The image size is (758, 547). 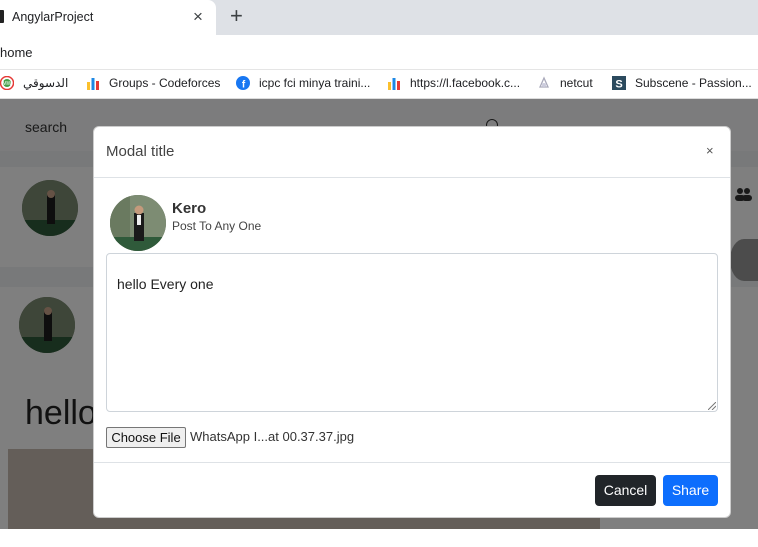 I want to click on bookmark-item: Groups - Codeforces, so click(x=153, y=83).